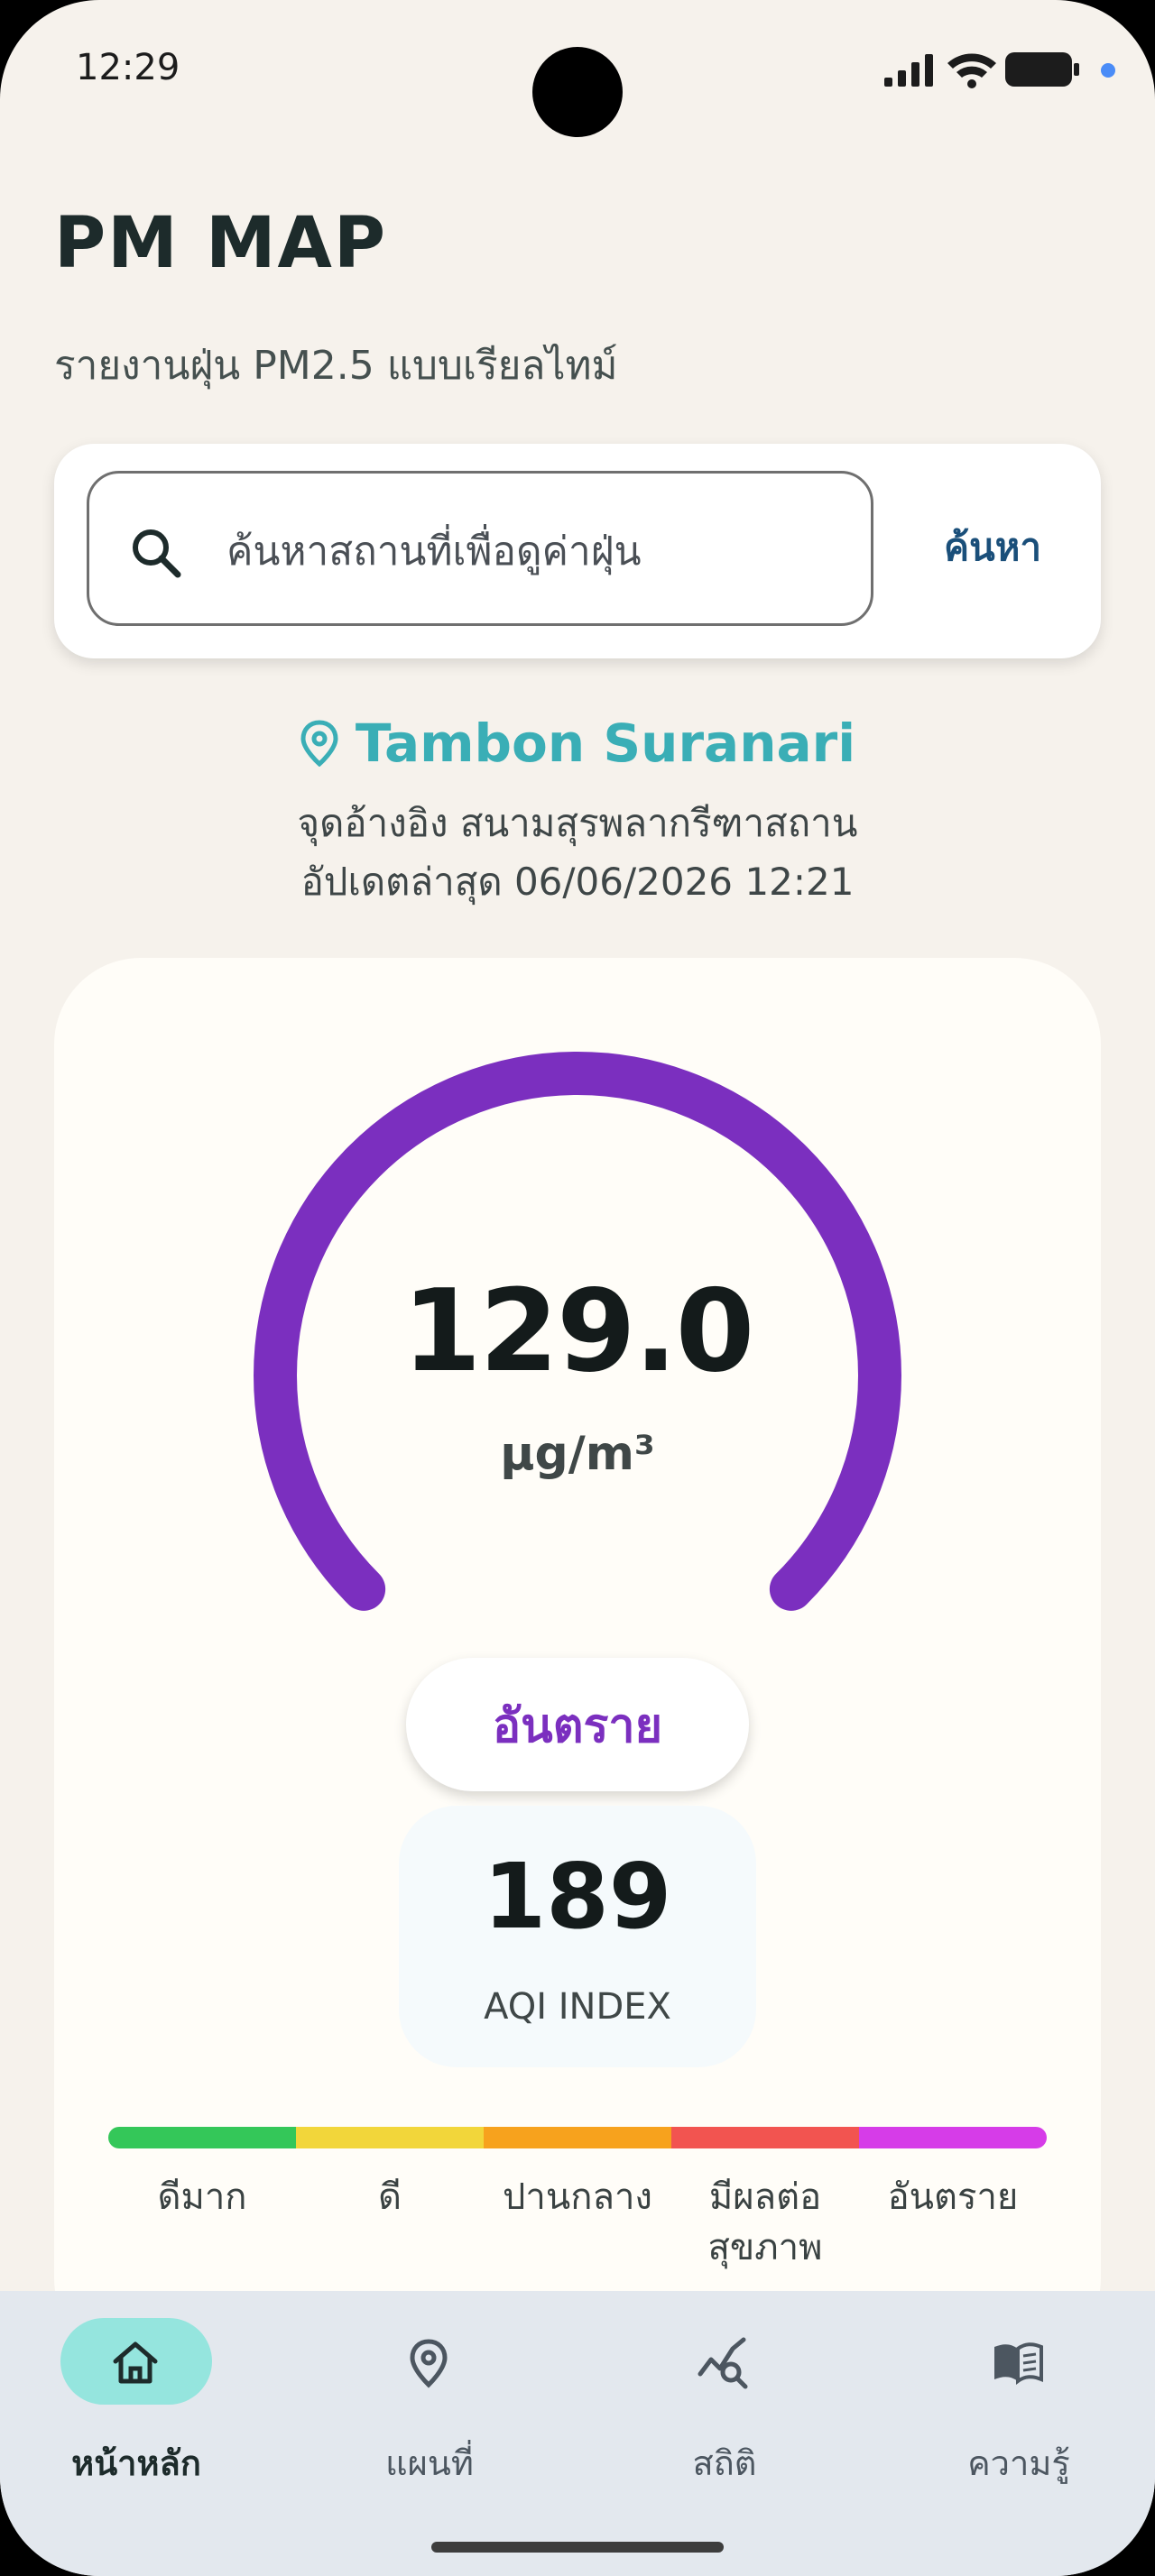  Describe the element at coordinates (135, 2362) in the screenshot. I see `home-icon` at that location.